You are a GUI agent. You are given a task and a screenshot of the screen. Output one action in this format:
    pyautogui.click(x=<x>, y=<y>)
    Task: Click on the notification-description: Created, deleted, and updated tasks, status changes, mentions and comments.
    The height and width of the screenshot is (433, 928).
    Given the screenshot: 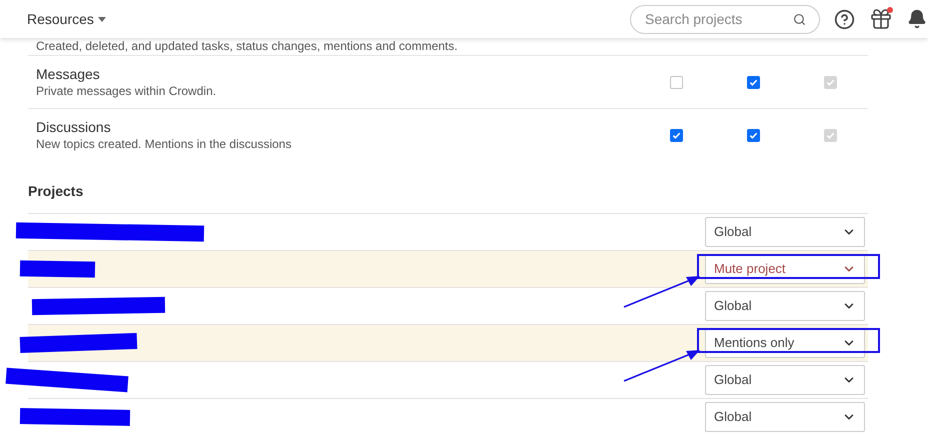 What is the action you would take?
    pyautogui.click(x=247, y=46)
    